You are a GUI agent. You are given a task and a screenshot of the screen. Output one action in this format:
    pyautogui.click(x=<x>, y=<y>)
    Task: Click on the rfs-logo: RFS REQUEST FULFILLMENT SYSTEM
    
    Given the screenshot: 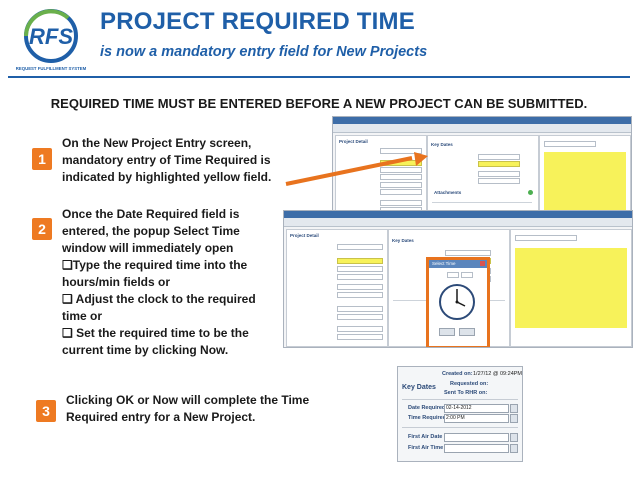 What is the action you would take?
    pyautogui.click(x=51, y=41)
    